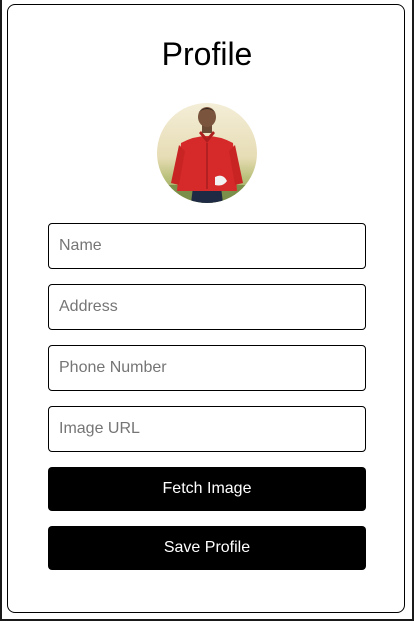  What do you see at coordinates (1, 310) in the screenshot?
I see `window-edge-left` at bounding box center [1, 310].